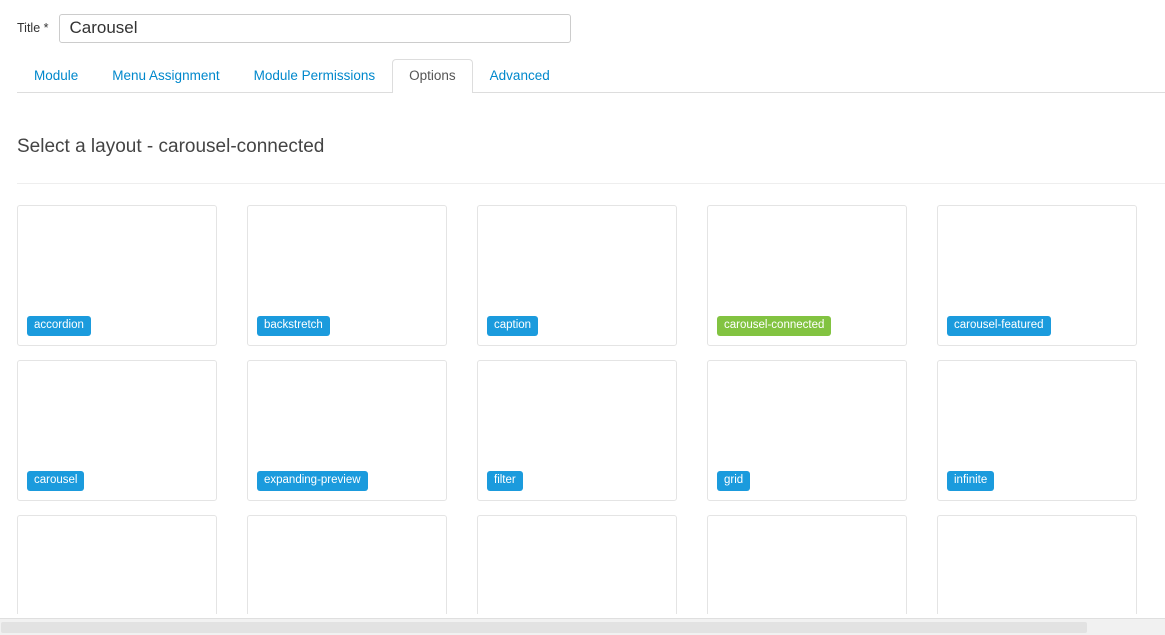  Describe the element at coordinates (807, 430) in the screenshot. I see `layout-card-grid: grid` at that location.